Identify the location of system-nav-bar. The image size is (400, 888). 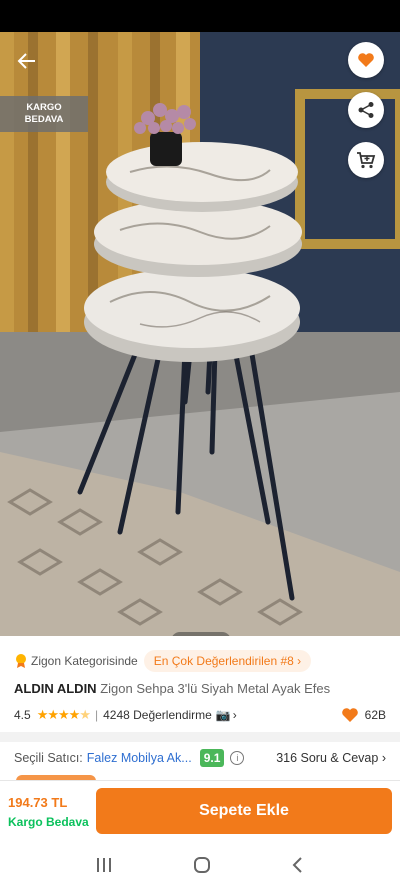
(200, 865).